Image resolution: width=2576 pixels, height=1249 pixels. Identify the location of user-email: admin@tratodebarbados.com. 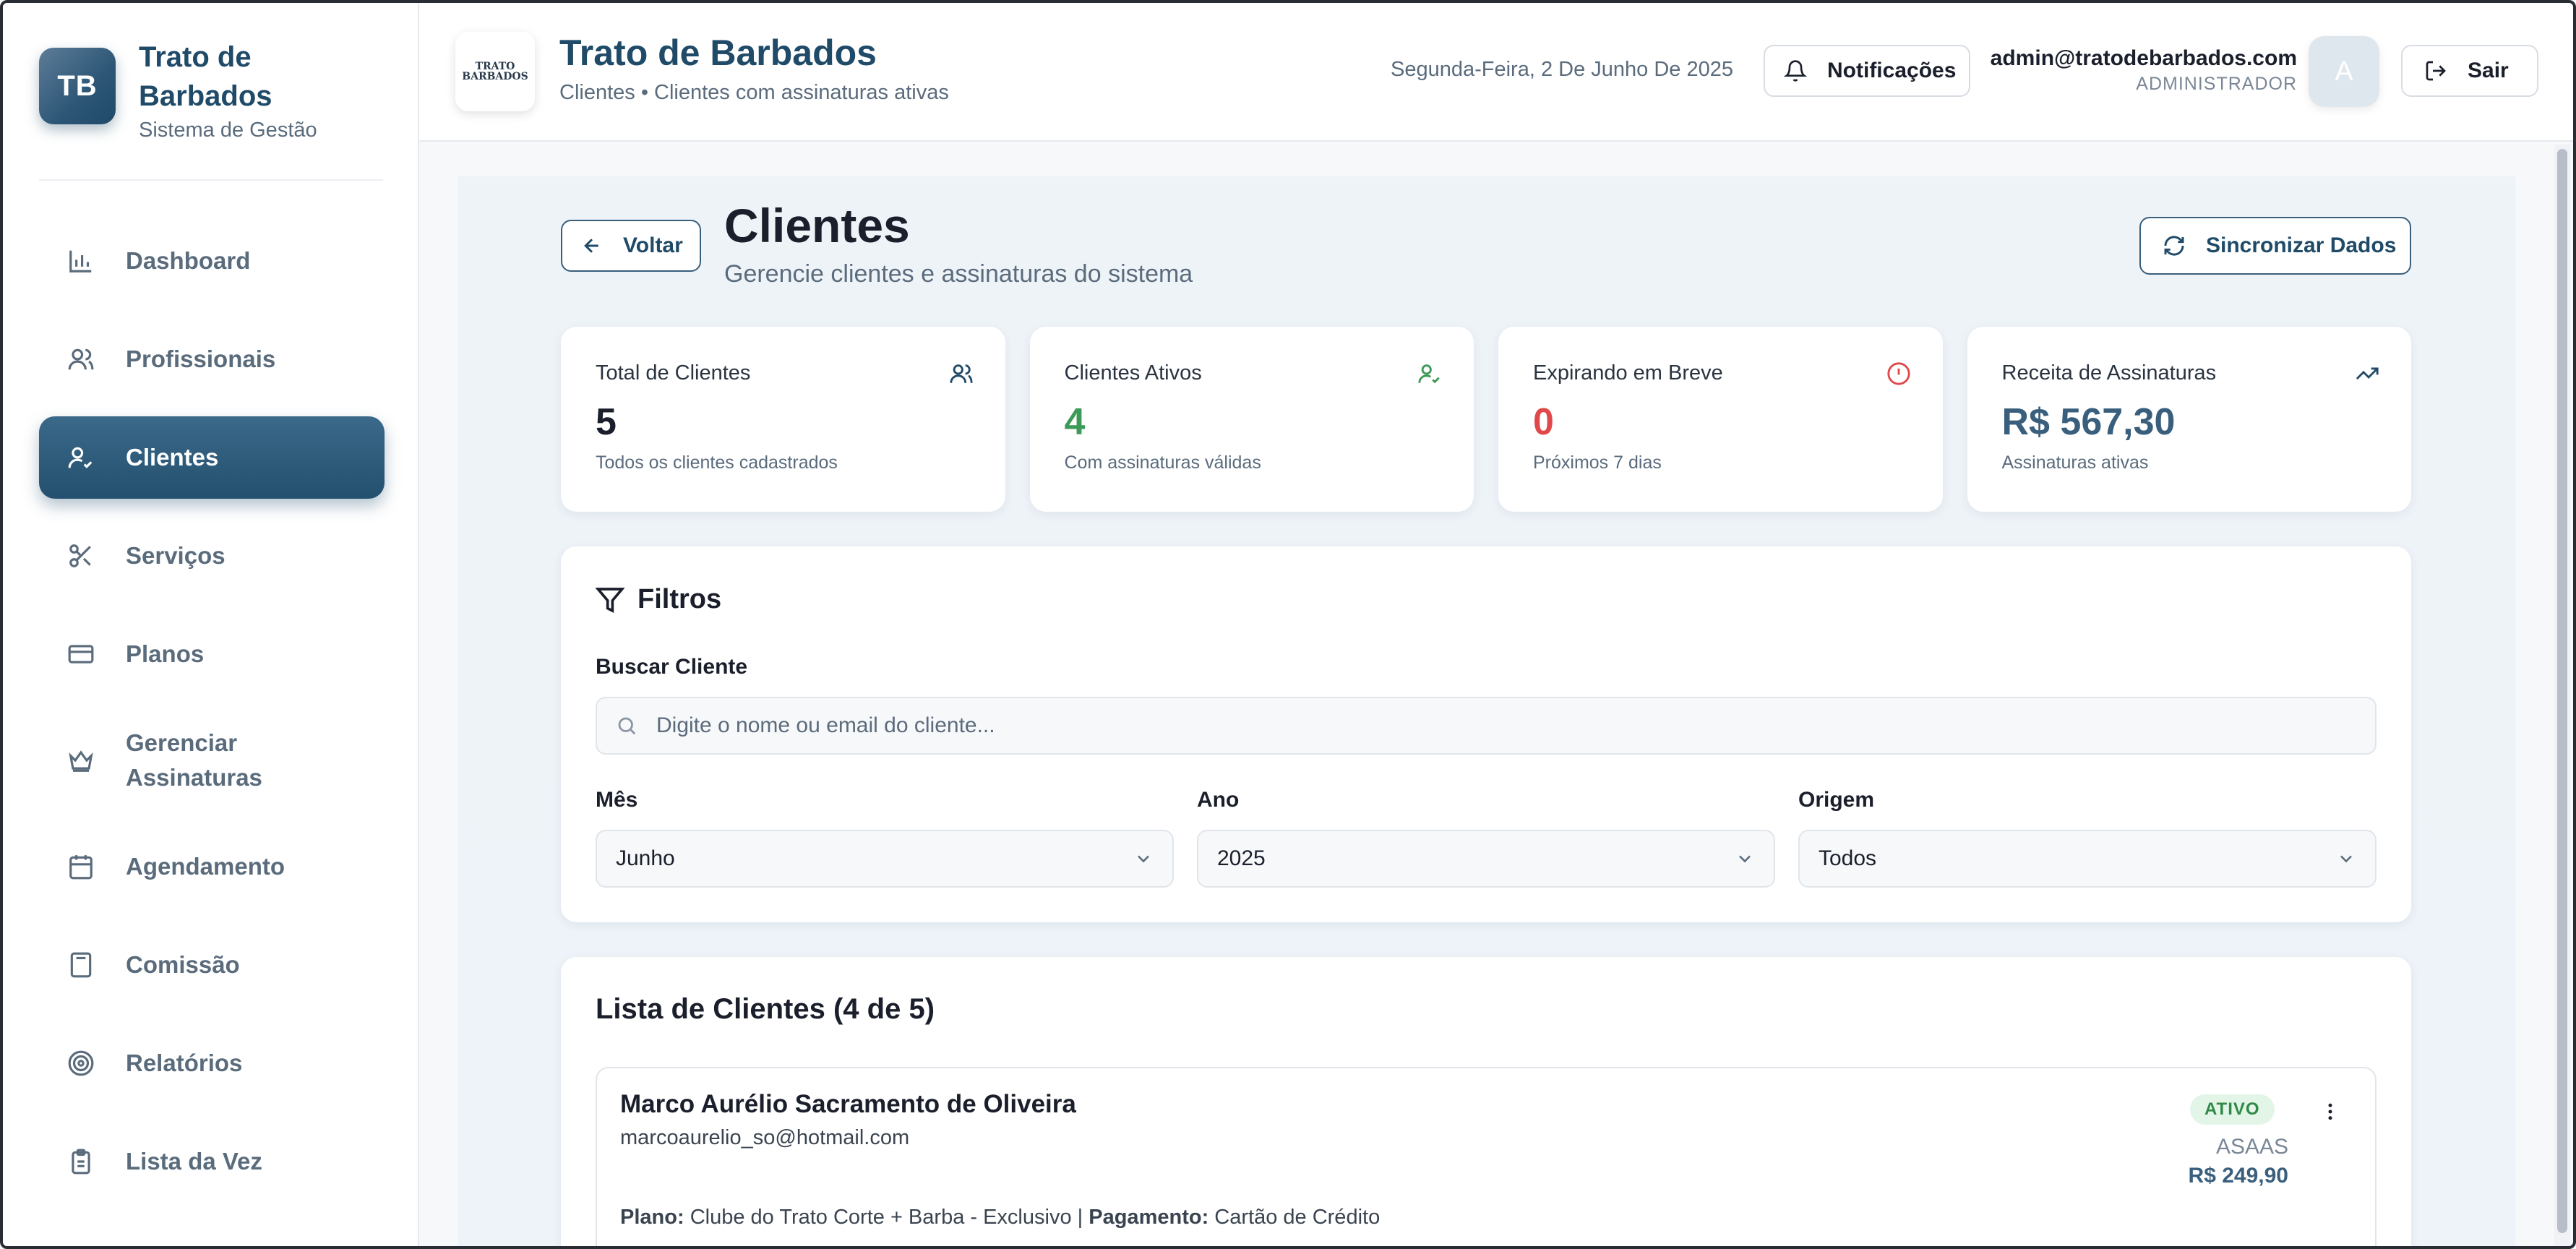
(2144, 58).